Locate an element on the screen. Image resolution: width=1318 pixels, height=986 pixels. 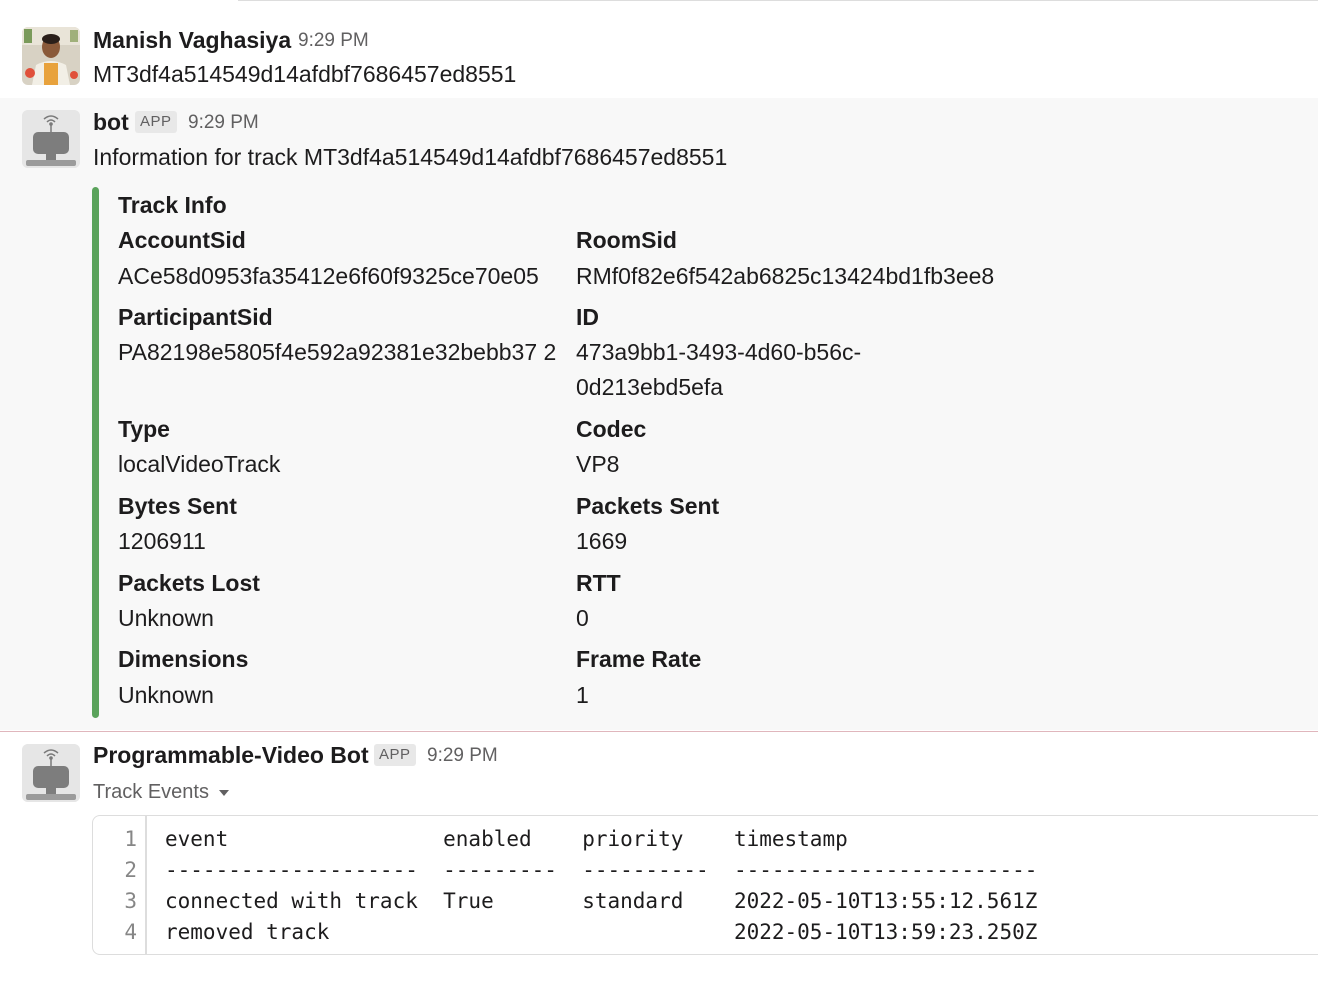
field-value-rtt: 0 is located at coordinates (582, 618).